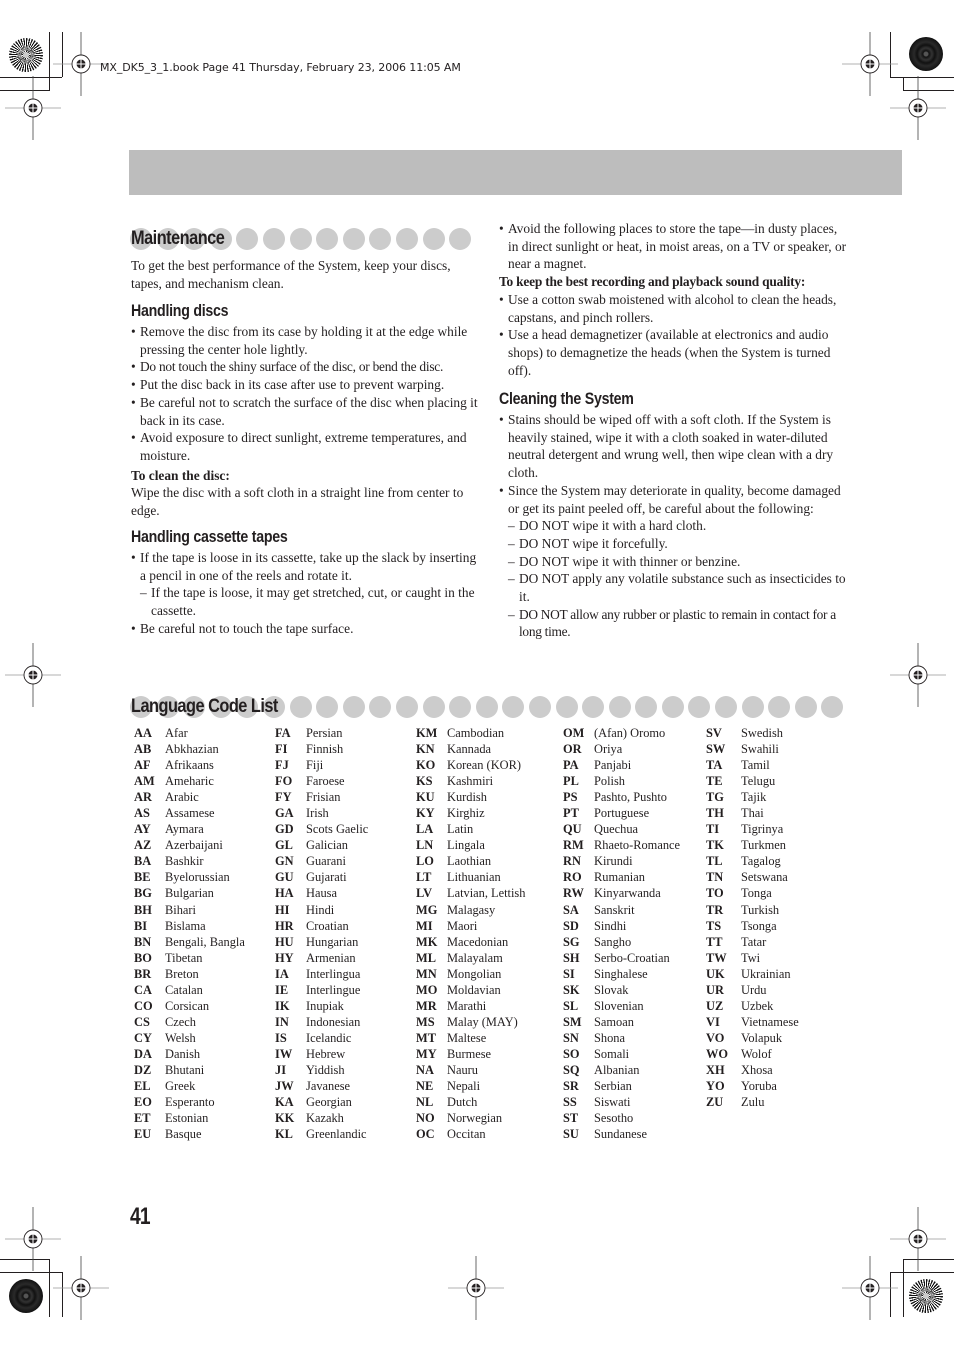 The height and width of the screenshot is (1351, 954). I want to click on language-row: TL Tagalog, so click(752, 861).